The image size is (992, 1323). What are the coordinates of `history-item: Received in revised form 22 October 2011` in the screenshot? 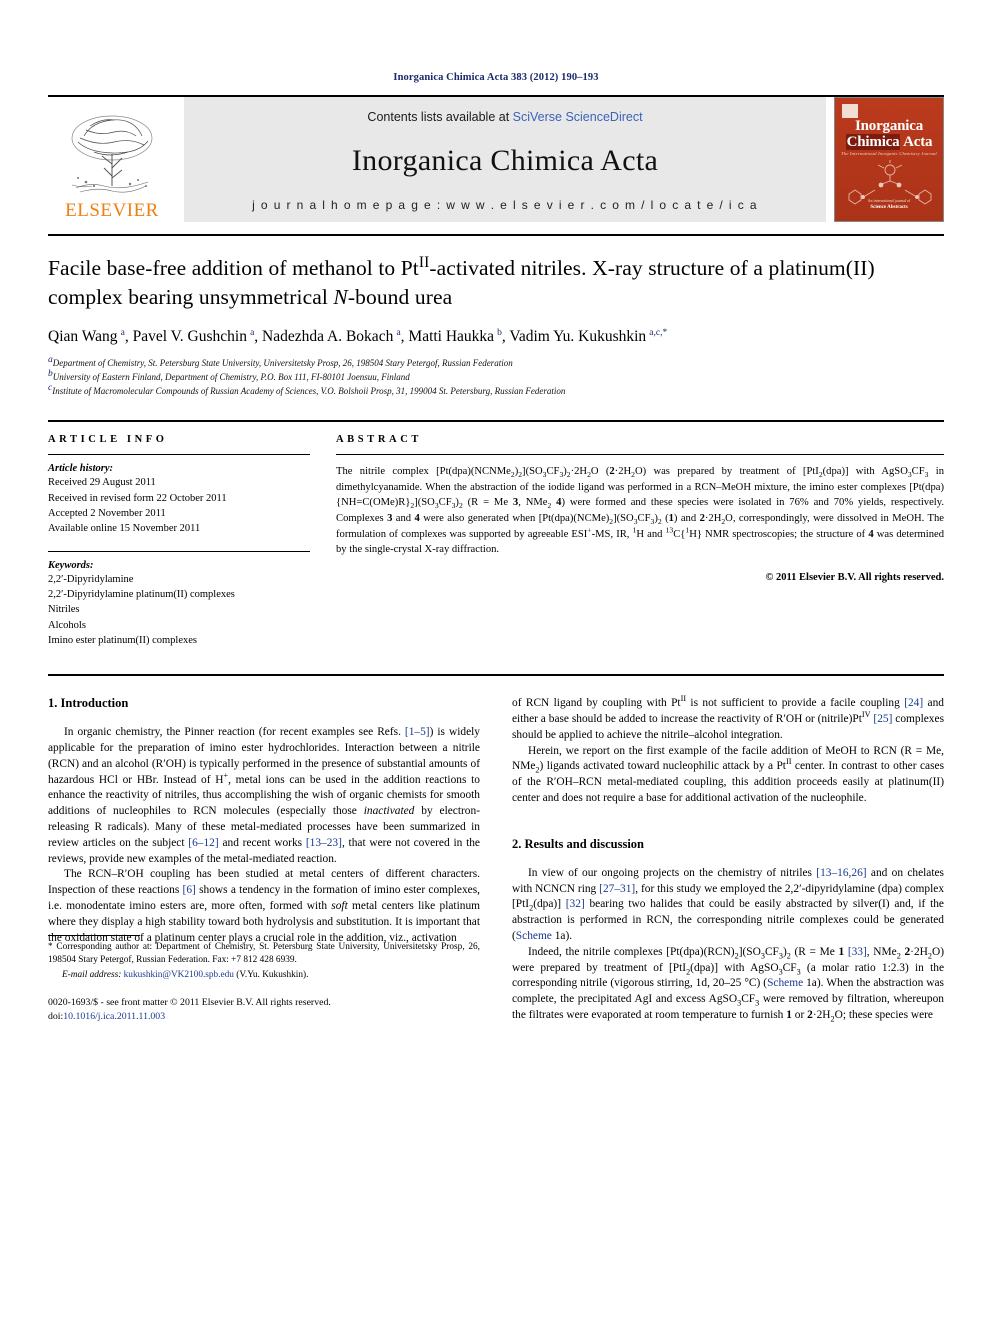 It's located at (137, 498).